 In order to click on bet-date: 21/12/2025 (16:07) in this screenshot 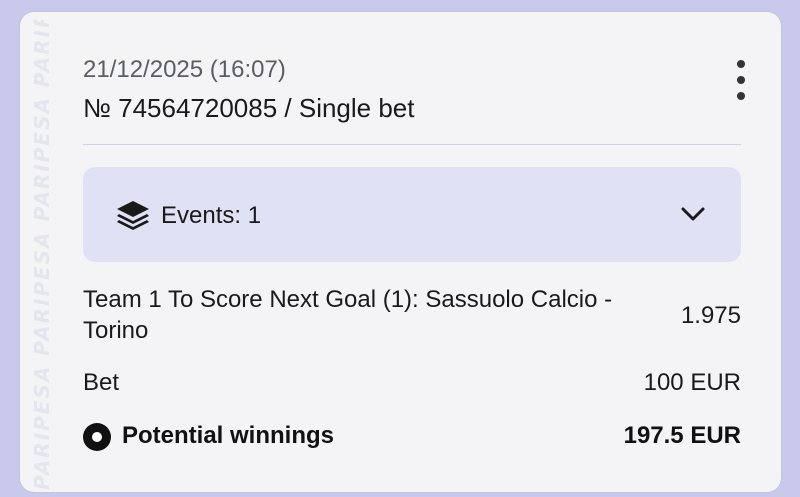, I will do `click(184, 69)`.